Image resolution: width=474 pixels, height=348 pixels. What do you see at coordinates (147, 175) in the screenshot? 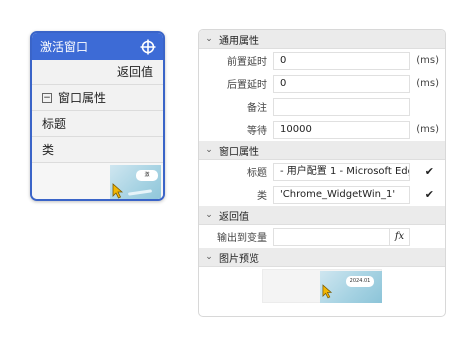
I see `thumbnail-badge: 激` at bounding box center [147, 175].